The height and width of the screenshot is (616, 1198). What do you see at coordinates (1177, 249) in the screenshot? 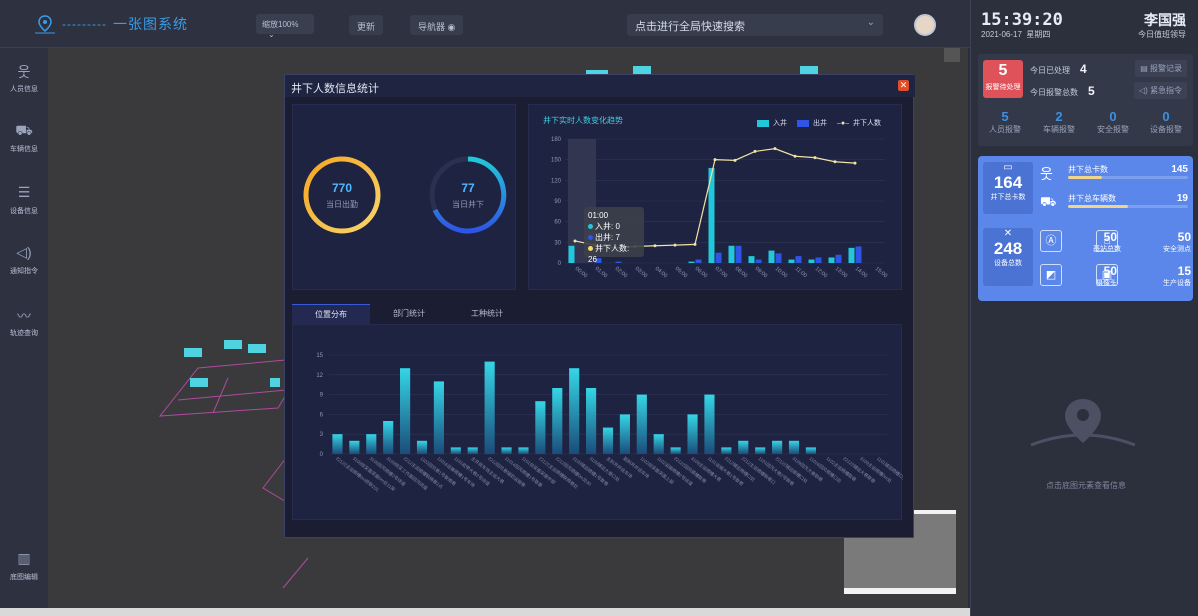
I see `device-label: 安全测点` at bounding box center [1177, 249].